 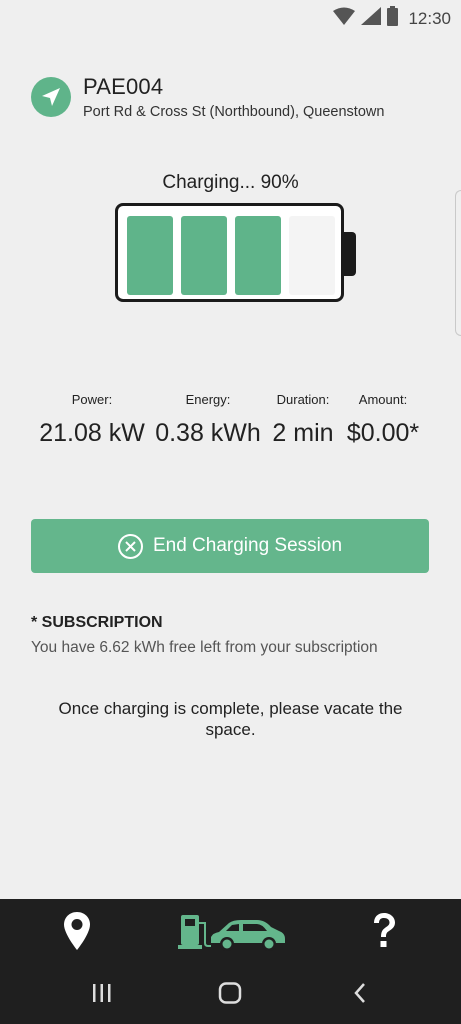 I want to click on charging-car-icon, so click(x=231, y=930).